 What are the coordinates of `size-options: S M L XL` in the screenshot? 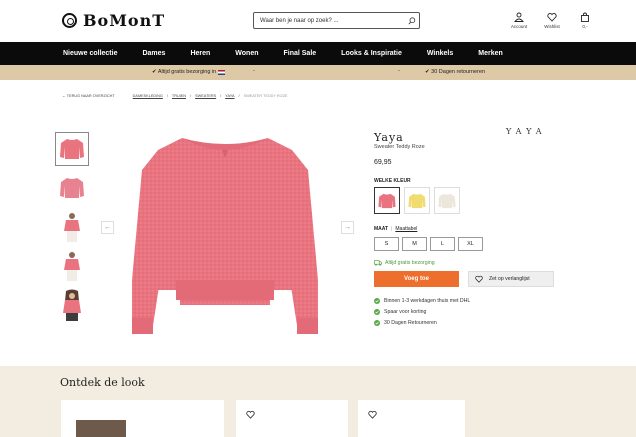 It's located at (428, 244).